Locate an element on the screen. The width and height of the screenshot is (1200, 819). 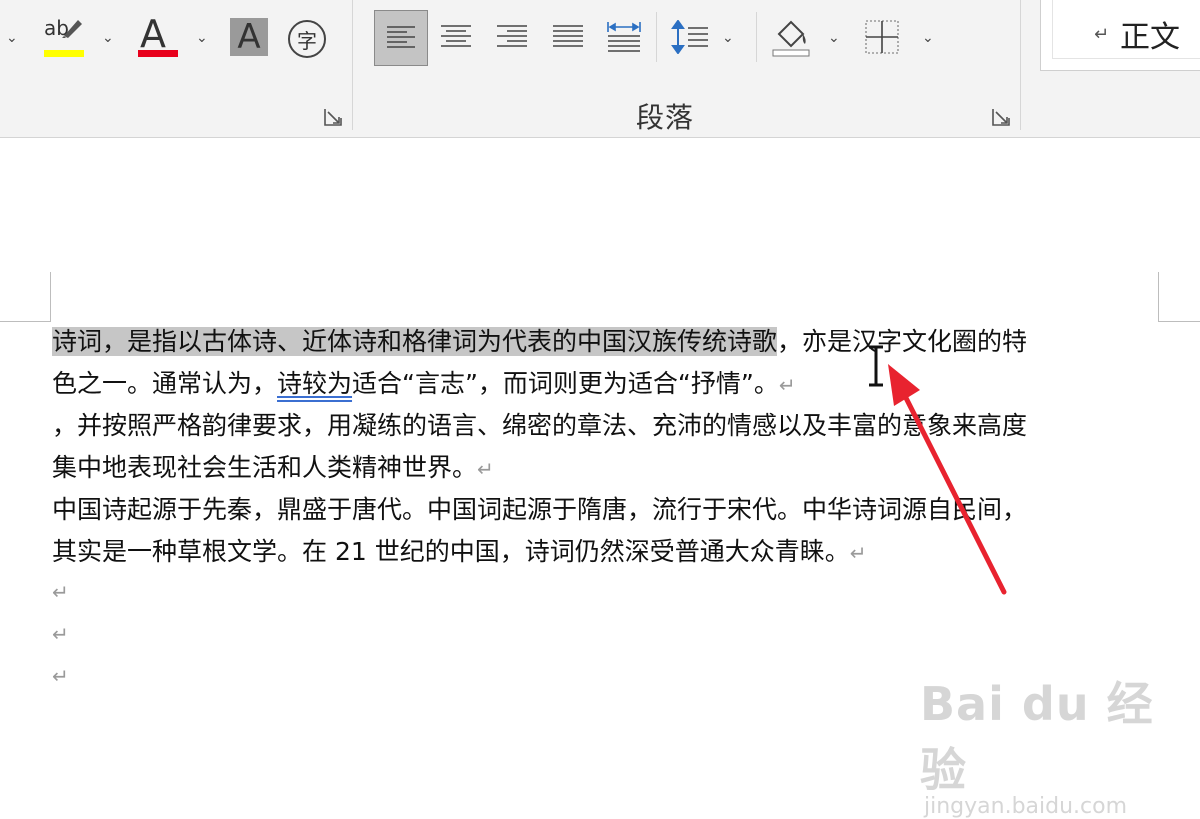
shading-letter: A is located at coordinates (249, 37).